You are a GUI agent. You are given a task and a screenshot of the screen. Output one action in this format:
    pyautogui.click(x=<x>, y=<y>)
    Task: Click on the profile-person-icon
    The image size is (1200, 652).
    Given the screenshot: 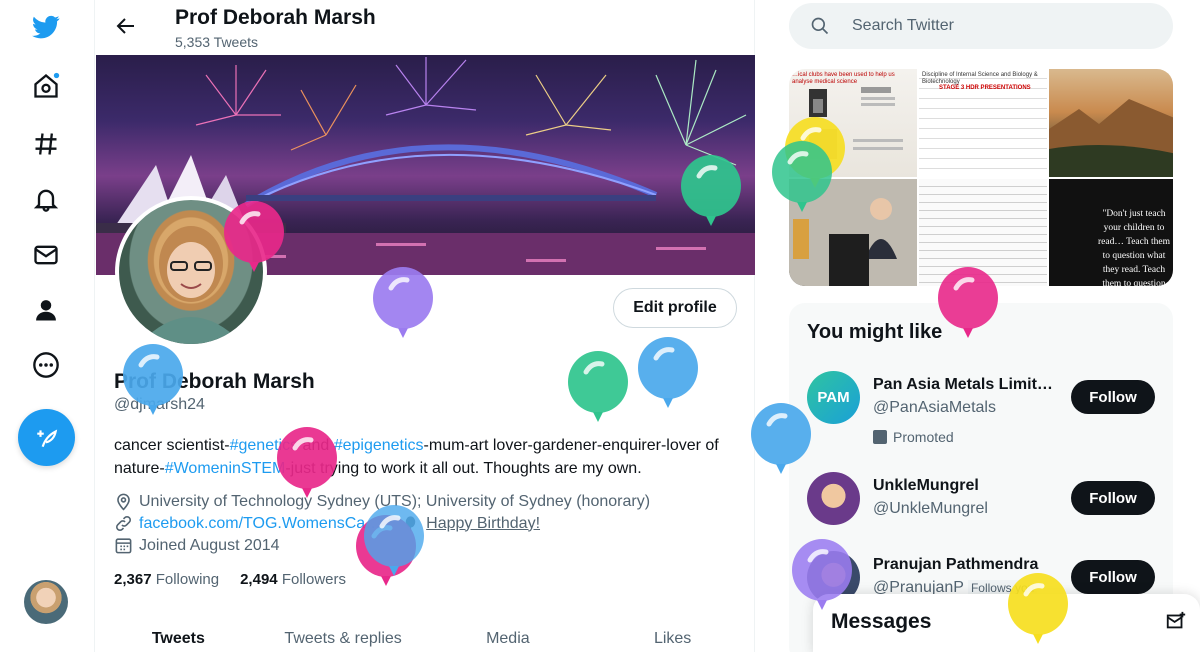 What is the action you would take?
    pyautogui.click(x=46, y=310)
    